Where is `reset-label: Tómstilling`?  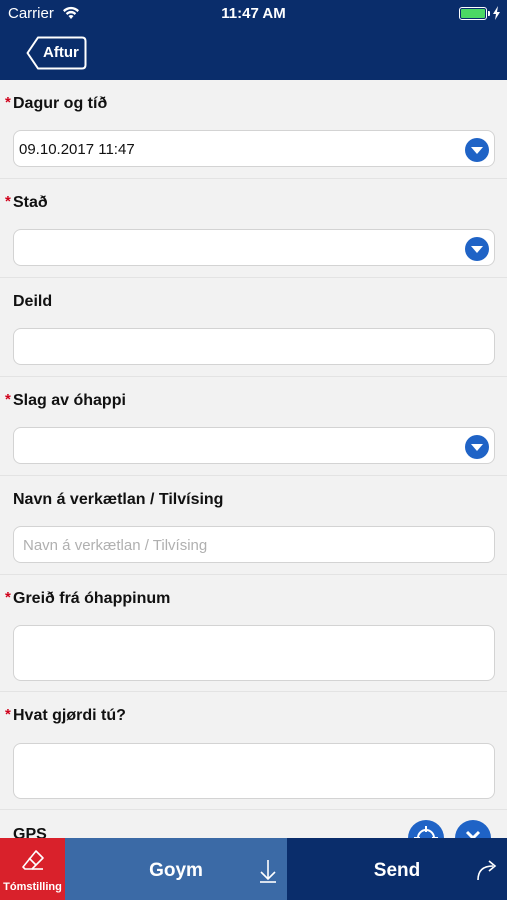
reset-label: Tómstilling is located at coordinates (32, 887).